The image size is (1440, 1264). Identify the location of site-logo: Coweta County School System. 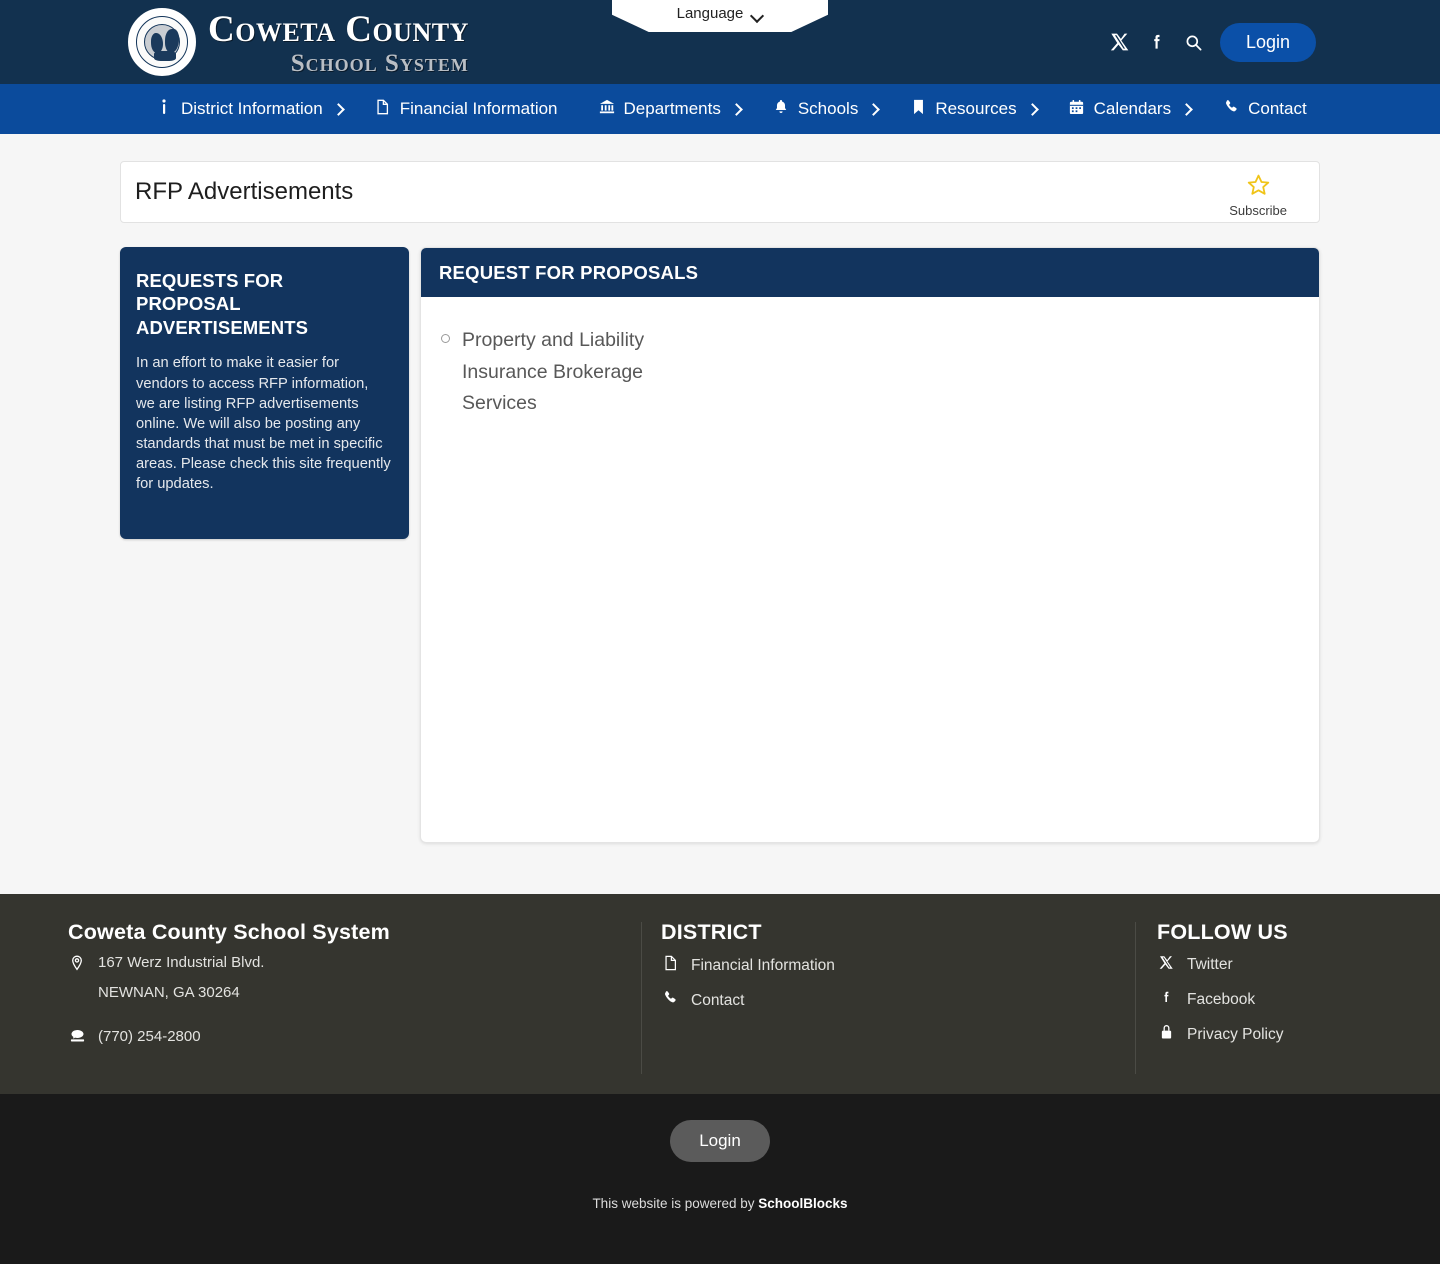
(298, 42).